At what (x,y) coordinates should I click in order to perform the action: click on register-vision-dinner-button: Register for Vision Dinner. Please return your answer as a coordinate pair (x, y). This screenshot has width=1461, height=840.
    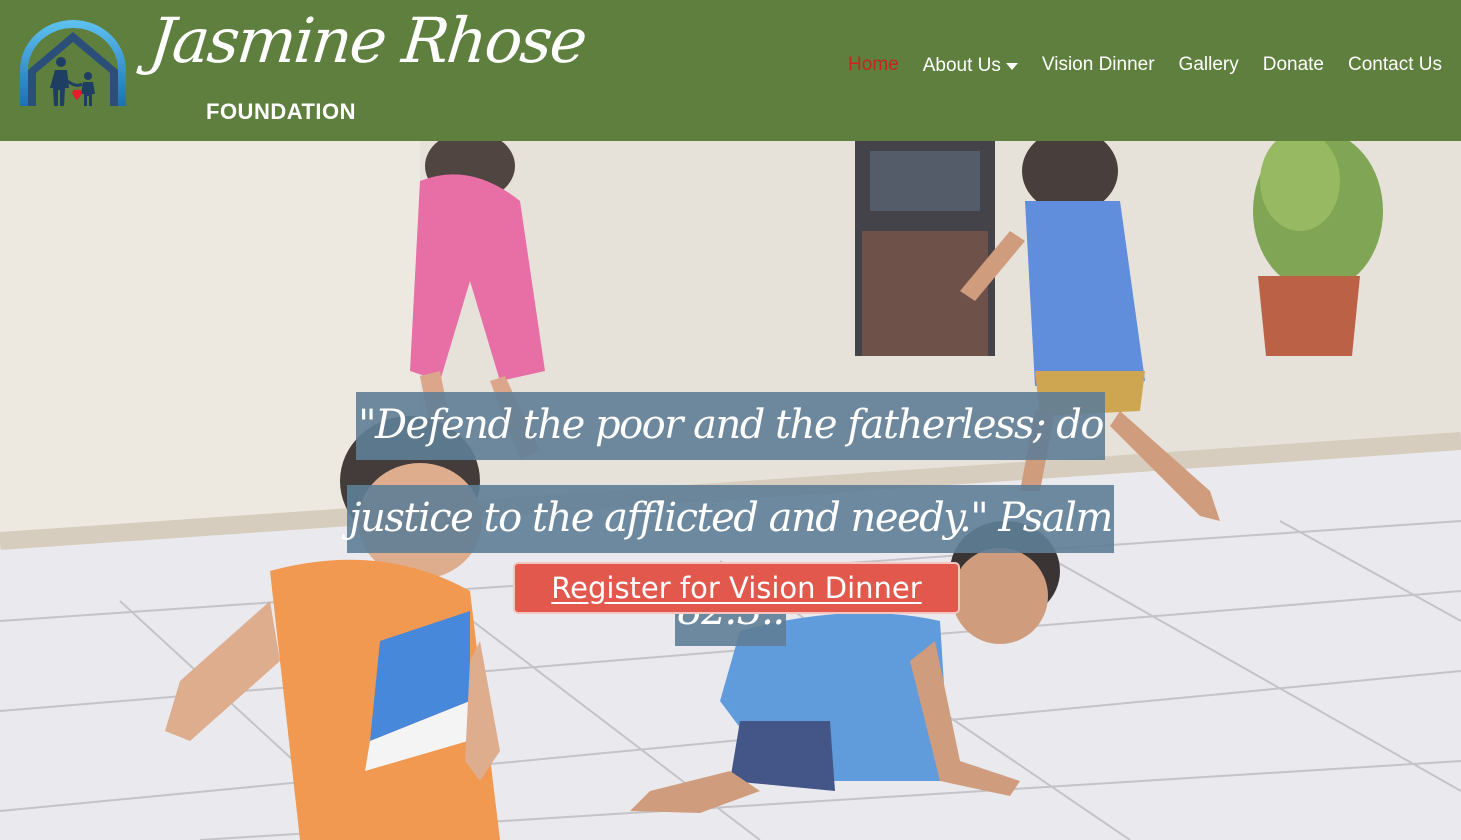
    Looking at the image, I should click on (736, 588).